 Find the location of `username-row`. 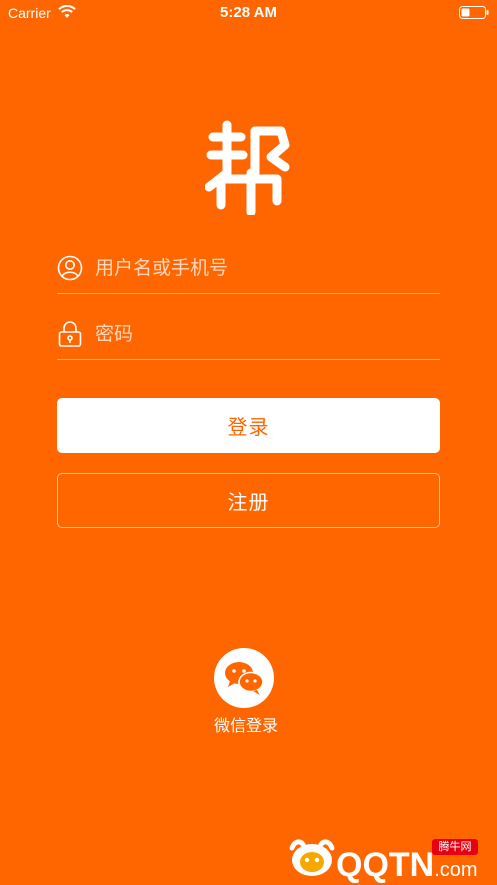

username-row is located at coordinates (248, 272).